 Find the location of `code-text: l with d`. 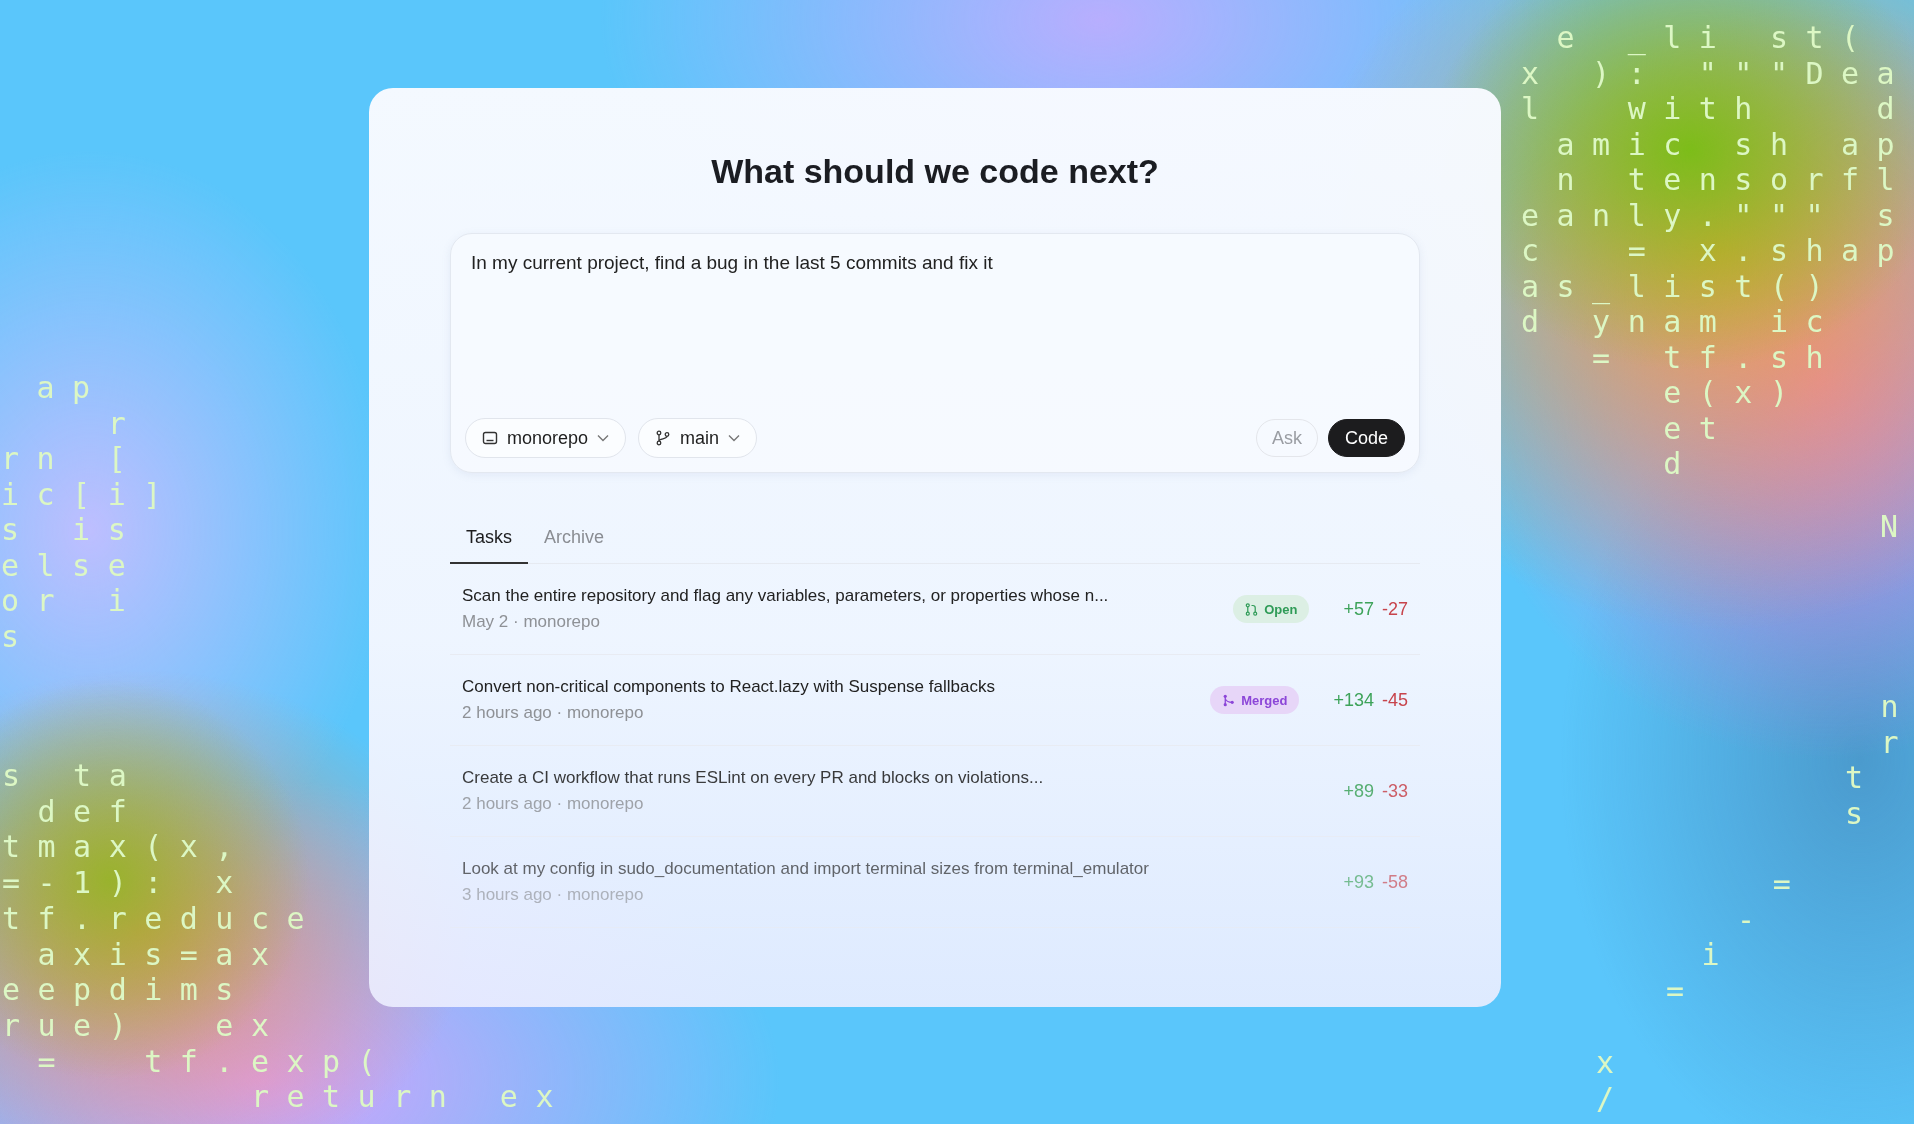

code-text: l with d is located at coordinates (1717, 109).